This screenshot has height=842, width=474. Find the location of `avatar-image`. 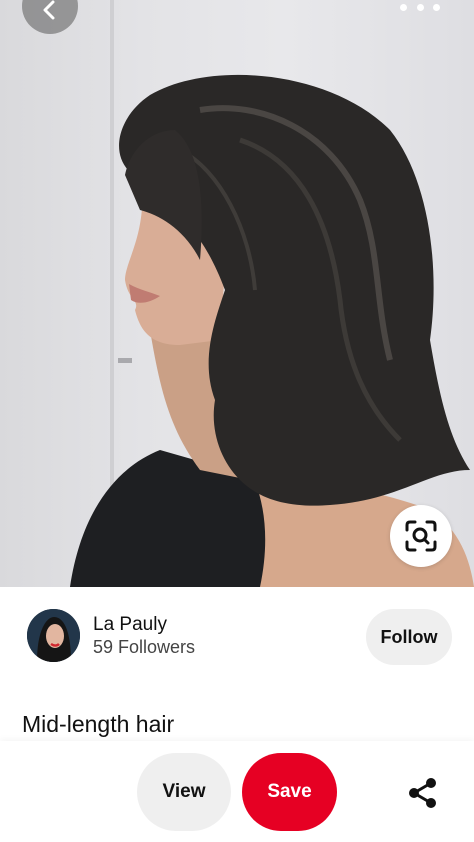

avatar-image is located at coordinates (53, 635).